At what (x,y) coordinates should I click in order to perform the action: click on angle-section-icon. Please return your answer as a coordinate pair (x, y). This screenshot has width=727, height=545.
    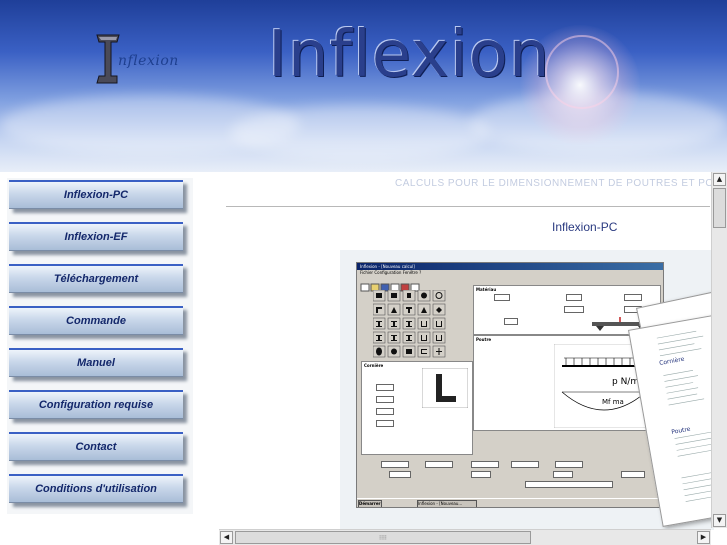
    Looking at the image, I should click on (445, 388).